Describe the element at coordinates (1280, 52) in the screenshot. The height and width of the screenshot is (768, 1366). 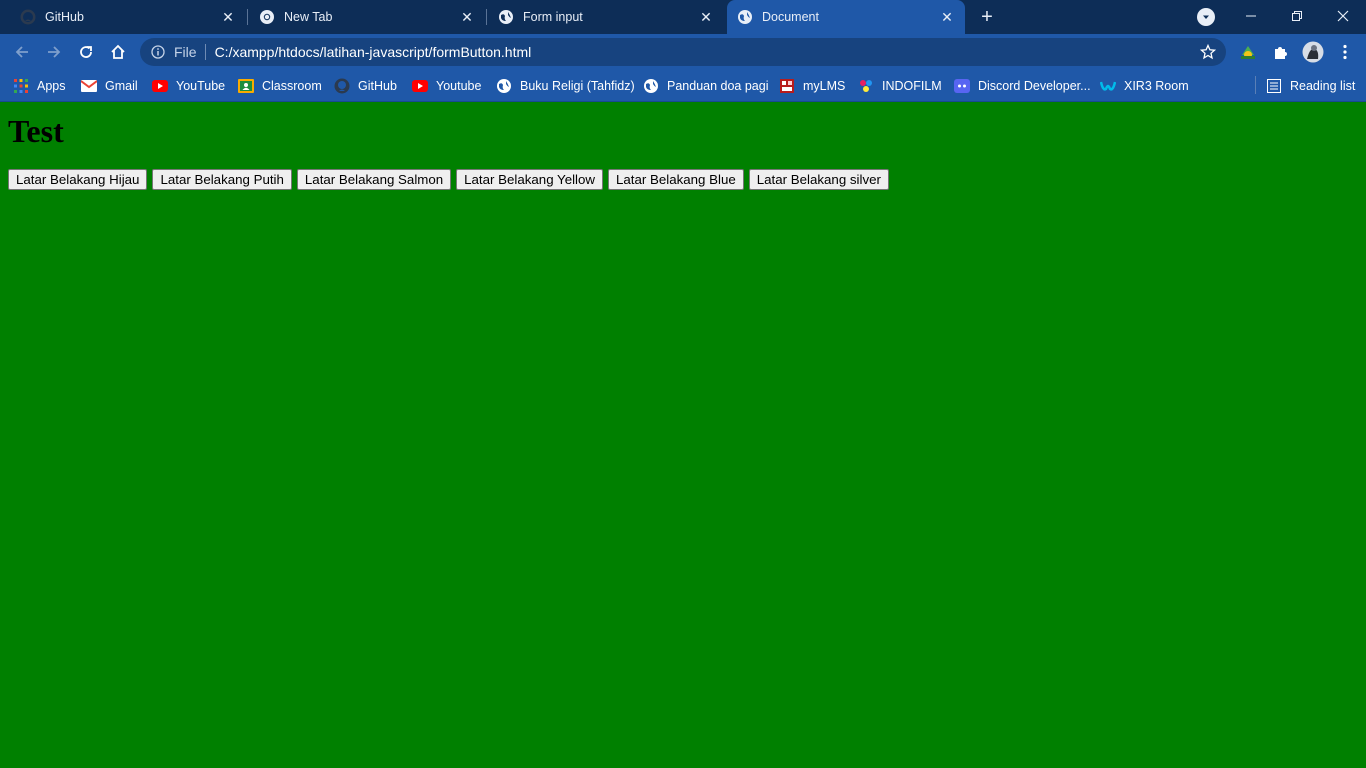
I see `extensions-puzzle-icon` at that location.